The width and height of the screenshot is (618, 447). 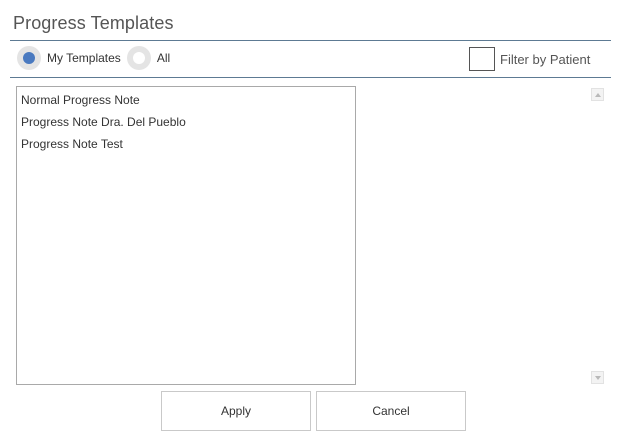 I want to click on cancel-button: Cancel, so click(x=391, y=411).